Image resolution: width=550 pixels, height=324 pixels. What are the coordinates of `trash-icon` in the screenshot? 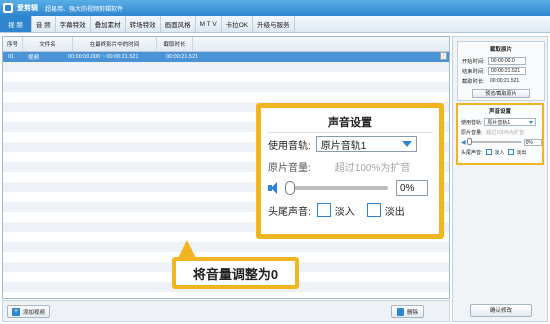 It's located at (400, 311).